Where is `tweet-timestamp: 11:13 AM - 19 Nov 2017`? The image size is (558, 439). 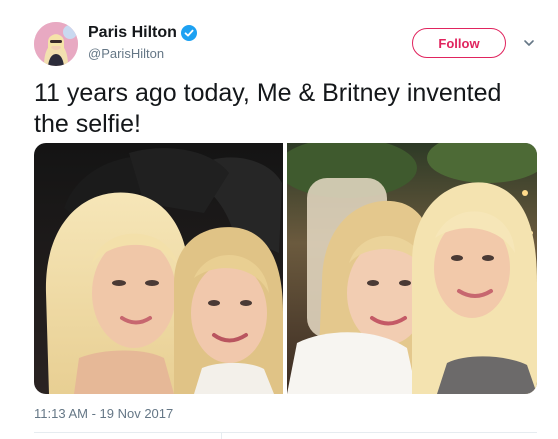
tweet-timestamp: 11:13 AM - 19 Nov 2017 is located at coordinates (103, 413).